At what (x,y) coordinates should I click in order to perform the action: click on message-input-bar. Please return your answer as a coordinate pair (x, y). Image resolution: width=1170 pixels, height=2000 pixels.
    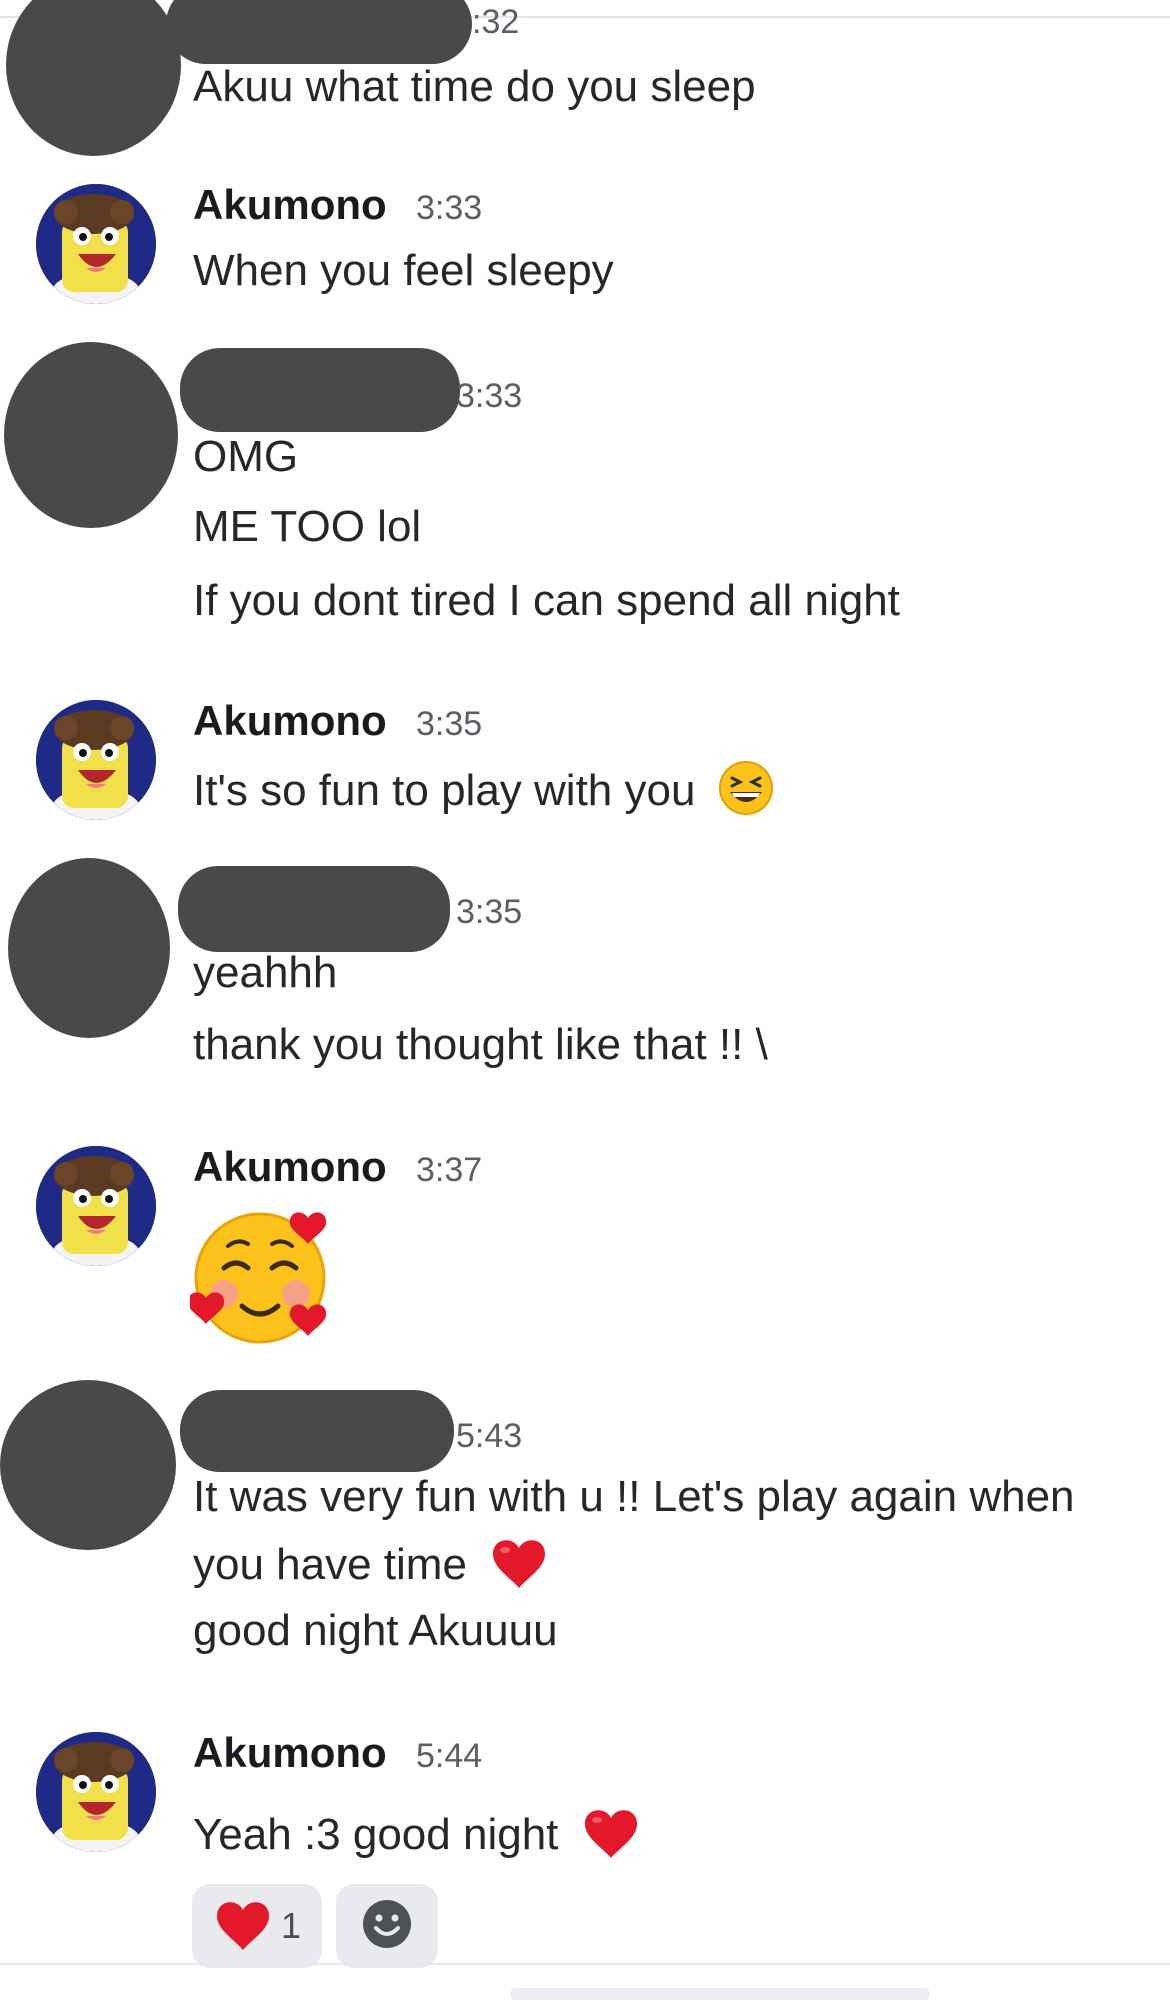
    Looking at the image, I should click on (720, 1994).